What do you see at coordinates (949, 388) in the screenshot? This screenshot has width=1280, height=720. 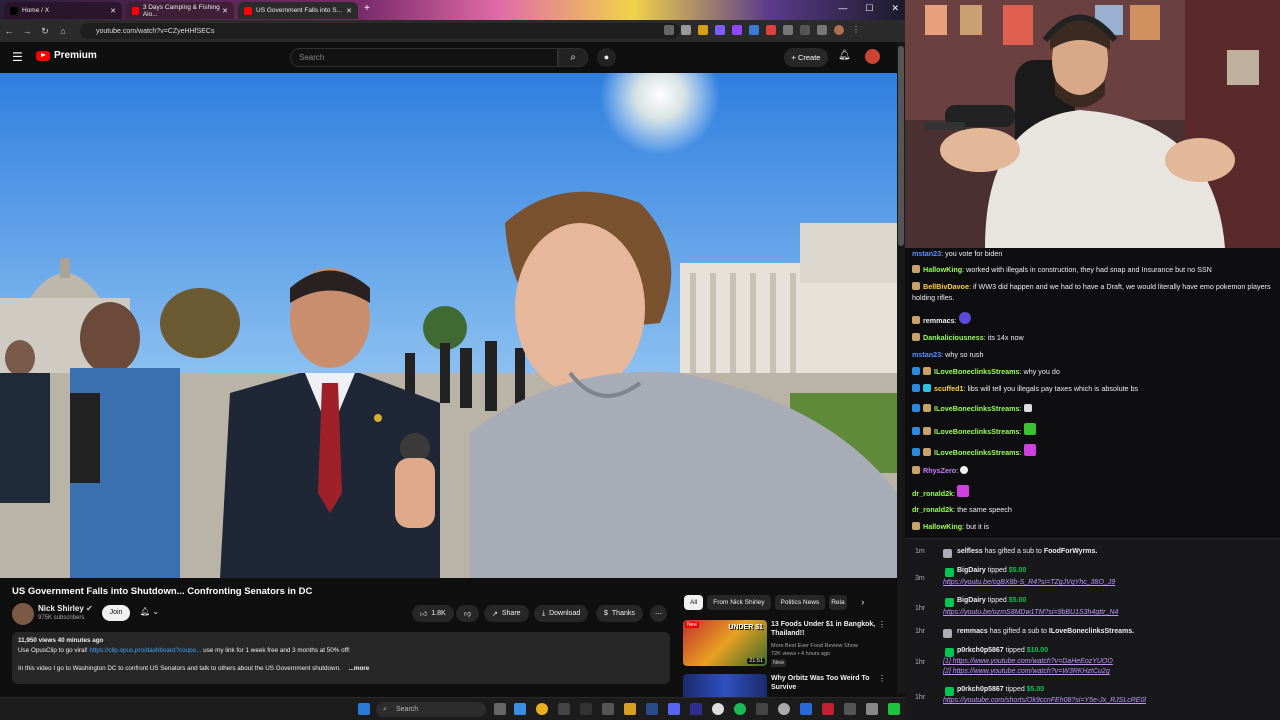 I see `chat-username: scuffed1` at bounding box center [949, 388].